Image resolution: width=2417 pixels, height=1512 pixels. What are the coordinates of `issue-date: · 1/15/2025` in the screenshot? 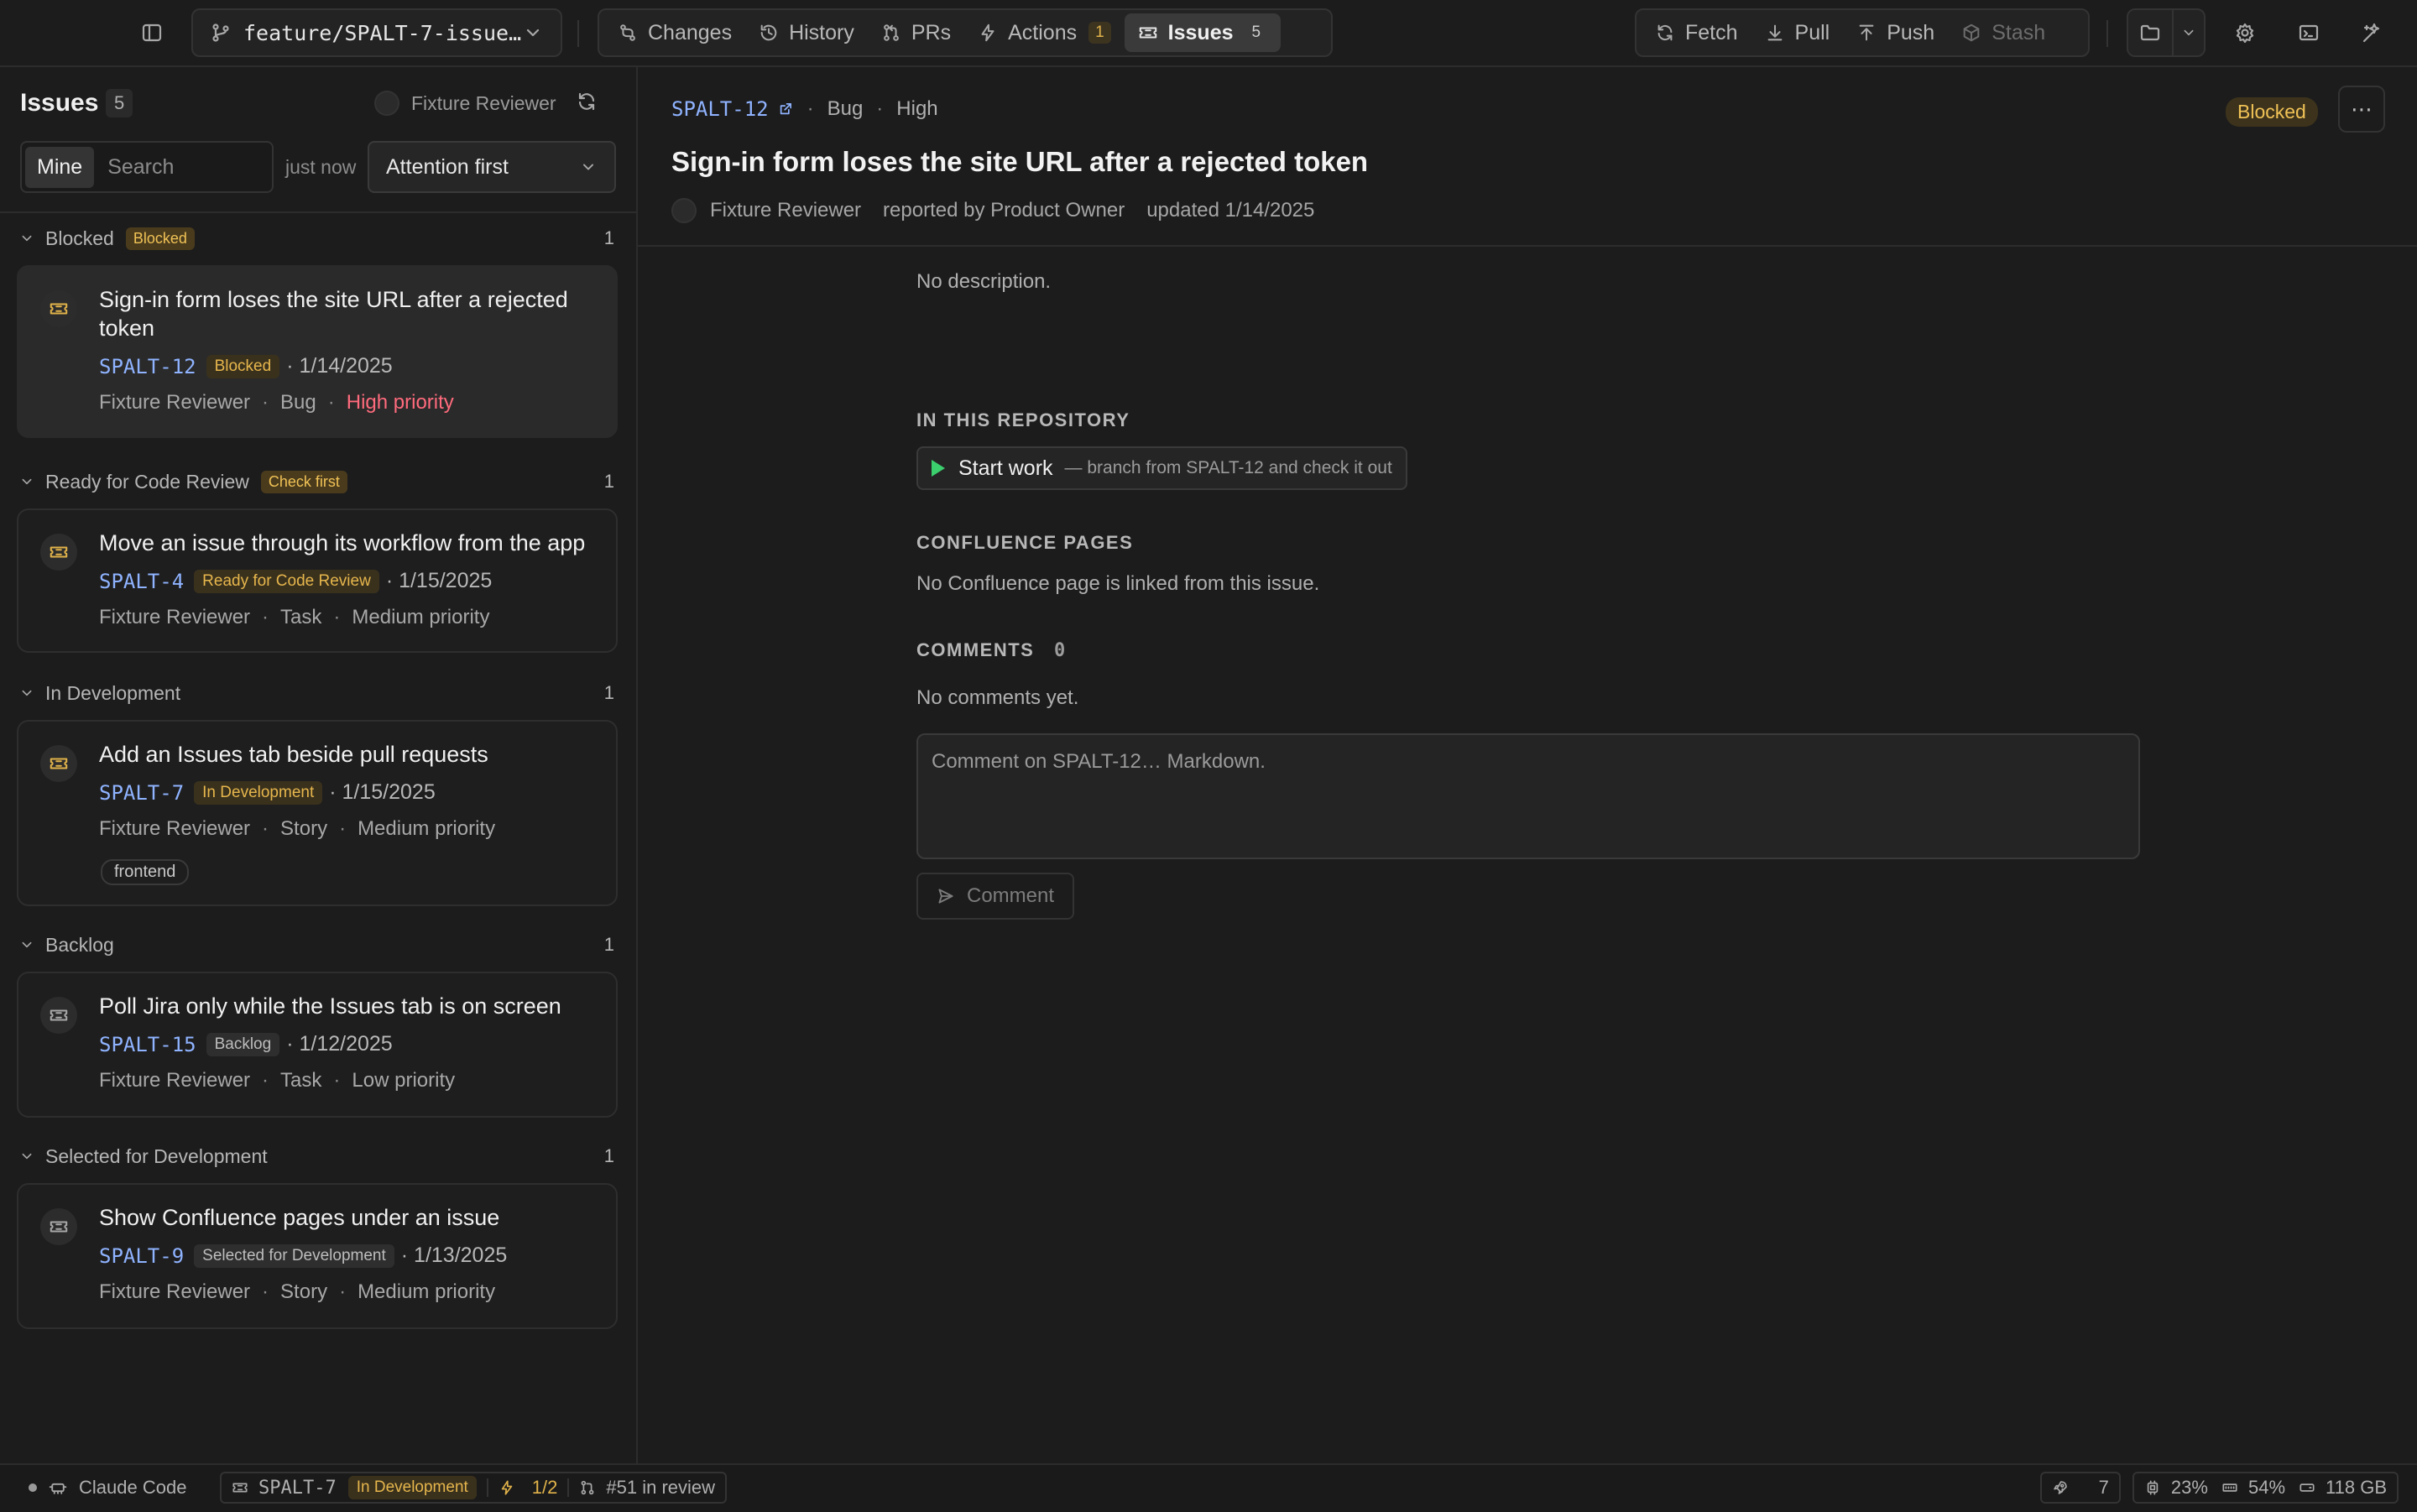 It's located at (439, 581).